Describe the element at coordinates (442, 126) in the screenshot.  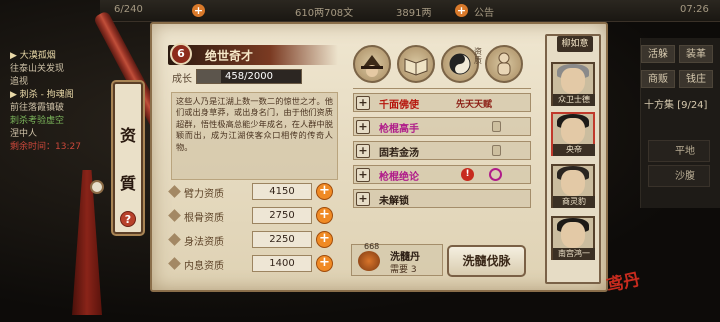
I see `skill-row: + 枪棍高手` at that location.